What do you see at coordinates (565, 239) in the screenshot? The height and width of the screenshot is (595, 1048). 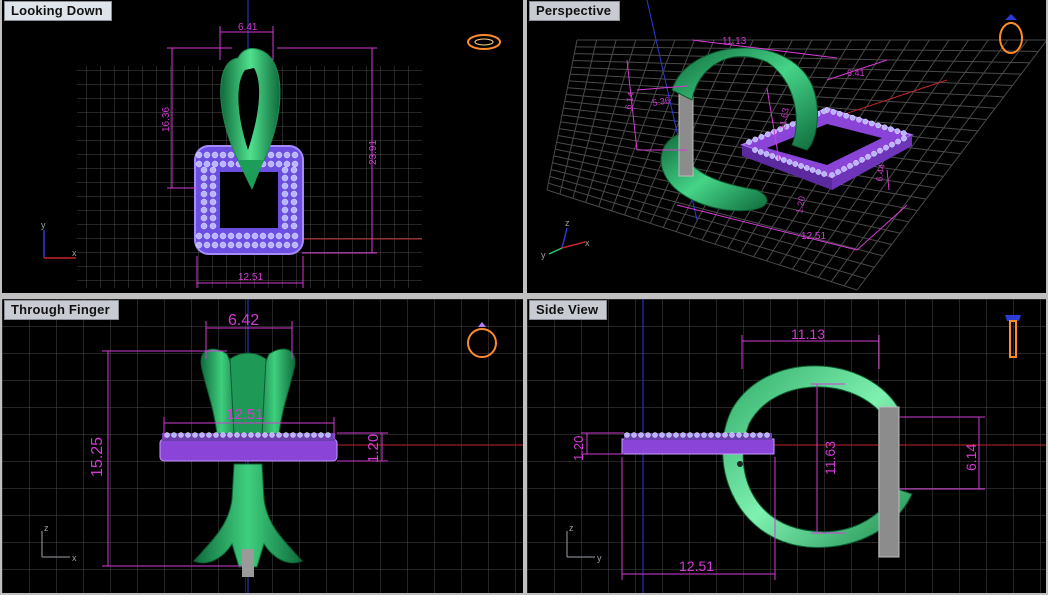 I see `axis-widget: z x y` at bounding box center [565, 239].